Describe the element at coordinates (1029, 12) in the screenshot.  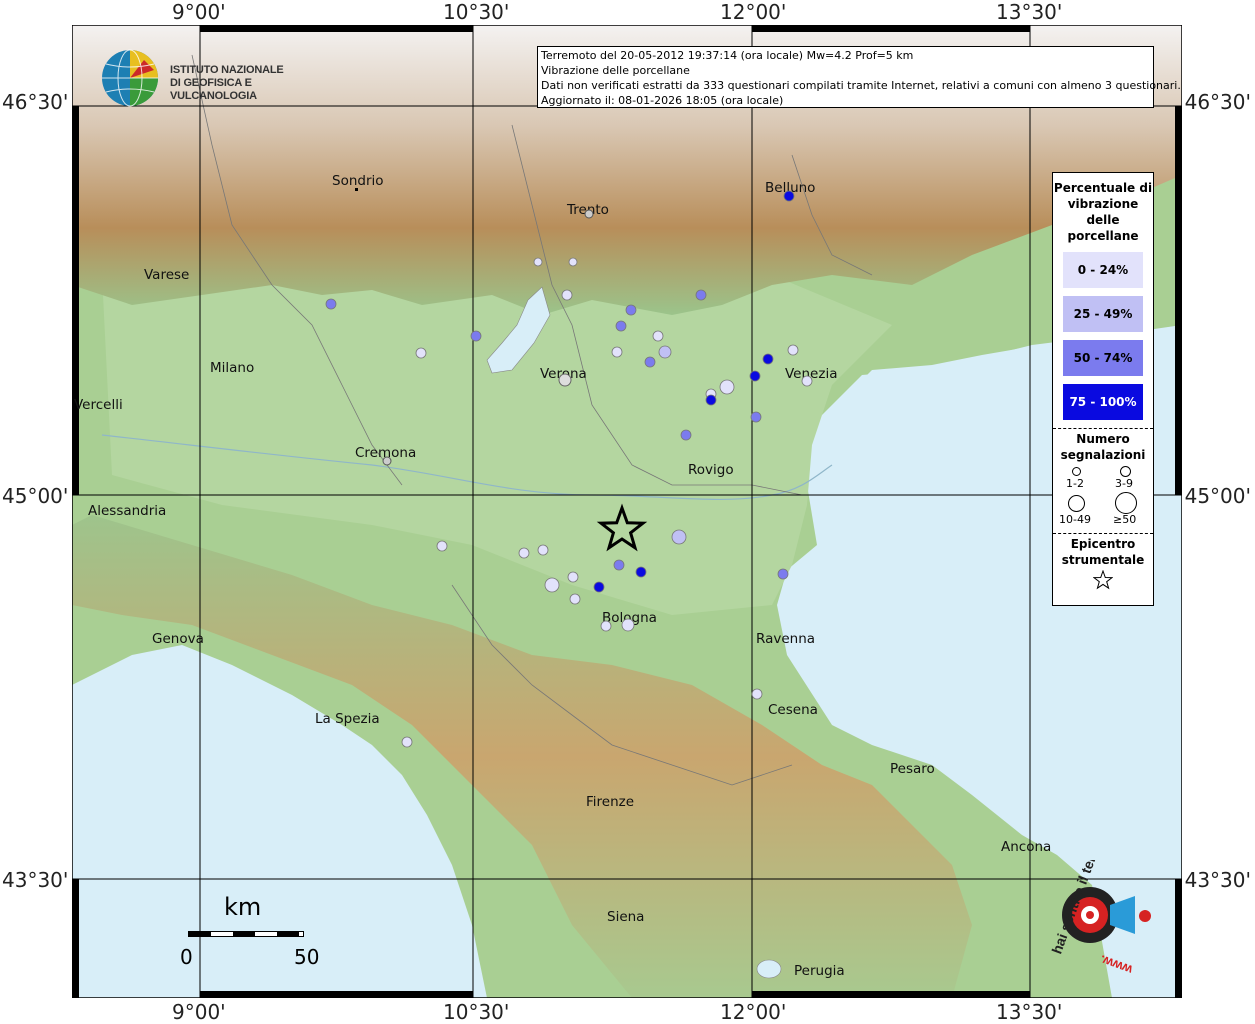
I see `top-tick-13-30: 13°30'` at that location.